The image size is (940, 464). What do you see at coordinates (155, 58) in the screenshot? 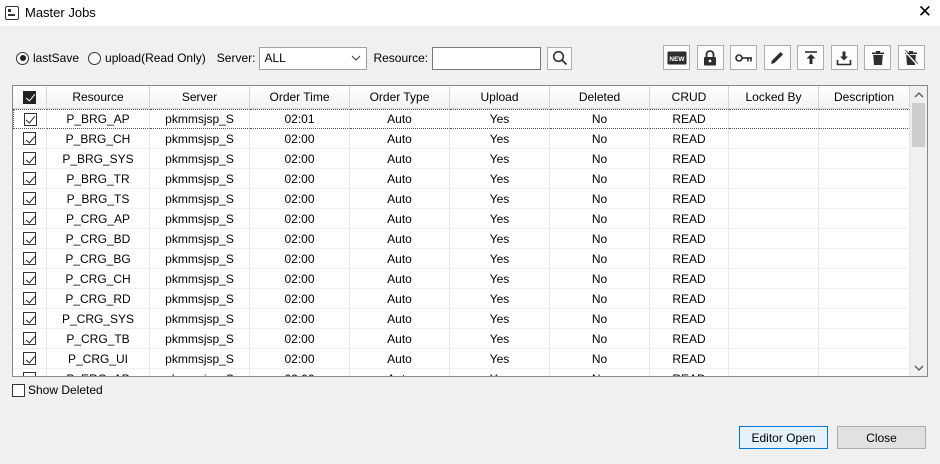
I see `upload-label: upload(Read Only)` at bounding box center [155, 58].